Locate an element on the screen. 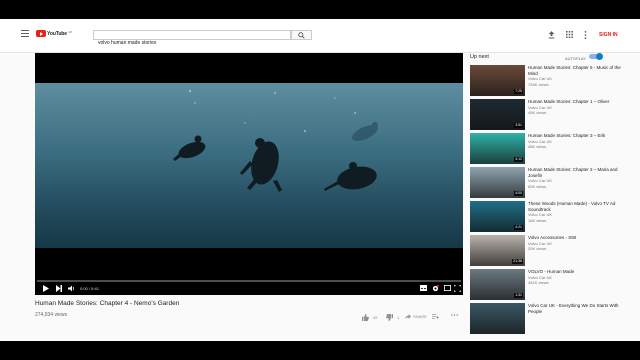 This screenshot has height=360, width=640. dislike-button: 1 is located at coordinates (392, 317).